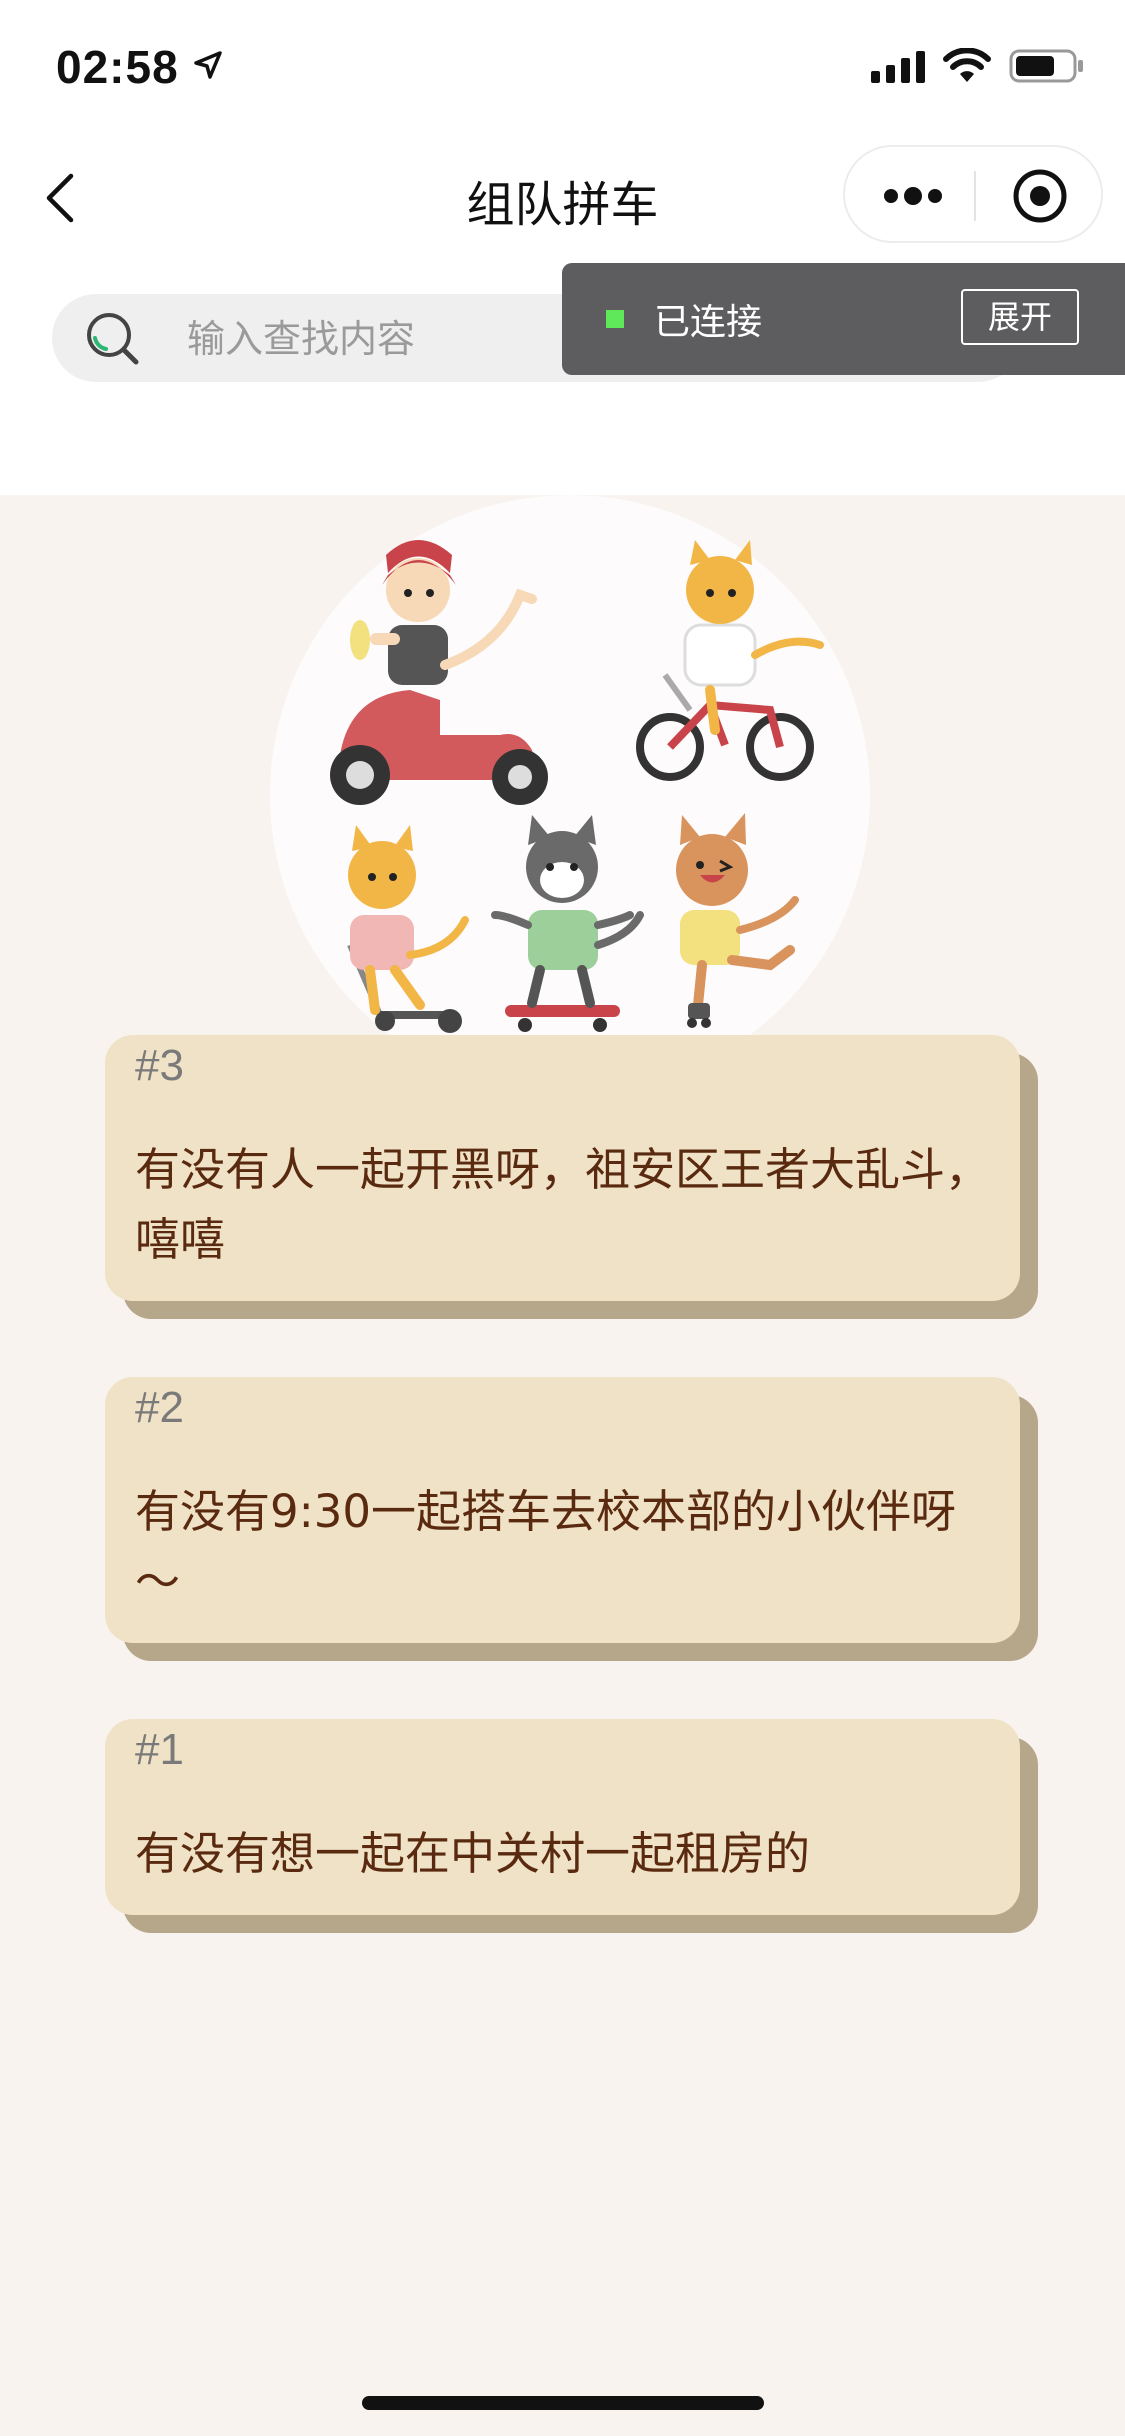 The height and width of the screenshot is (2436, 1125). I want to click on post-card: #1 有没有想一起在中关村一起租房的, so click(571, 1826).